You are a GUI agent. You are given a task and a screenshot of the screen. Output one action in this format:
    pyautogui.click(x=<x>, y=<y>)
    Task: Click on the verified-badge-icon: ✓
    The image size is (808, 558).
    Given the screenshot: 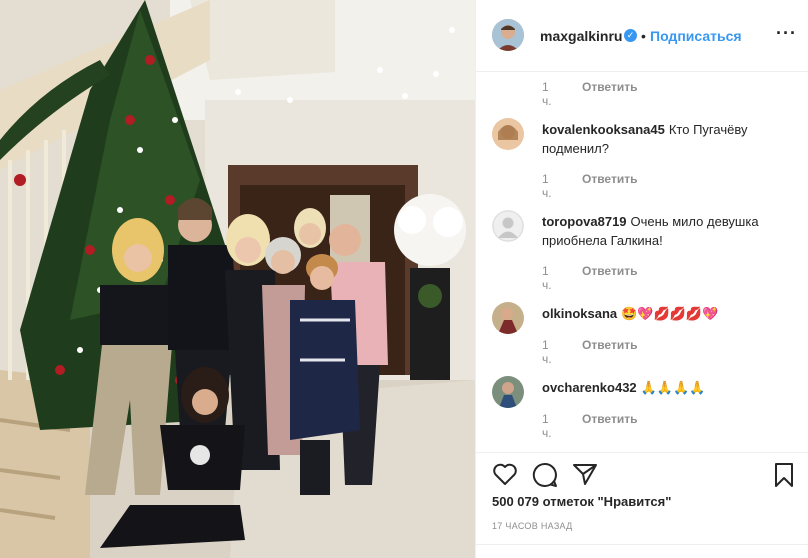 What is the action you would take?
    pyautogui.click(x=630, y=35)
    